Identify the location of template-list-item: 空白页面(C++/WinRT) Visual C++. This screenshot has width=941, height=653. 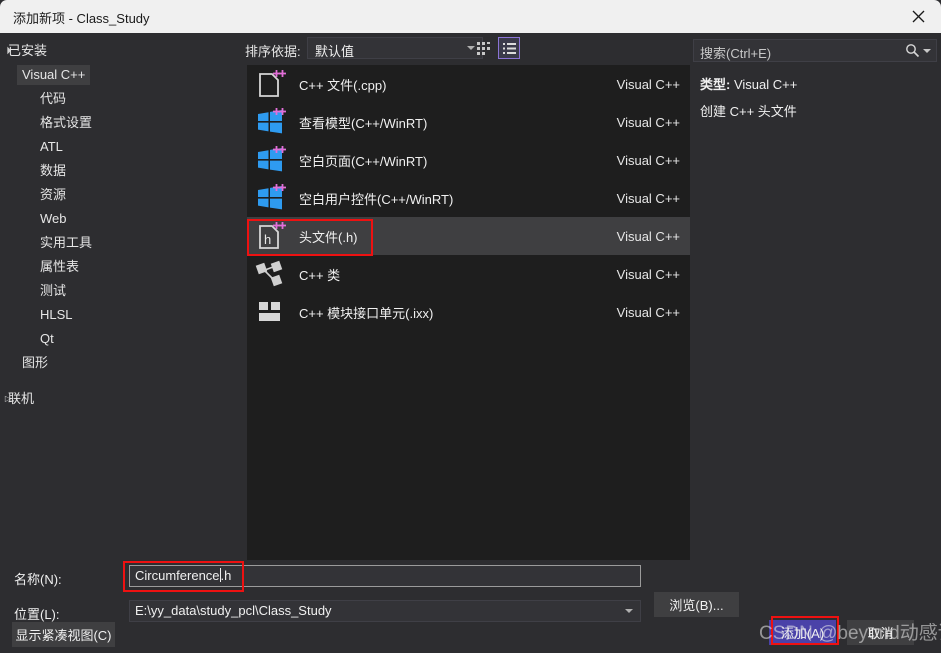
(468, 160).